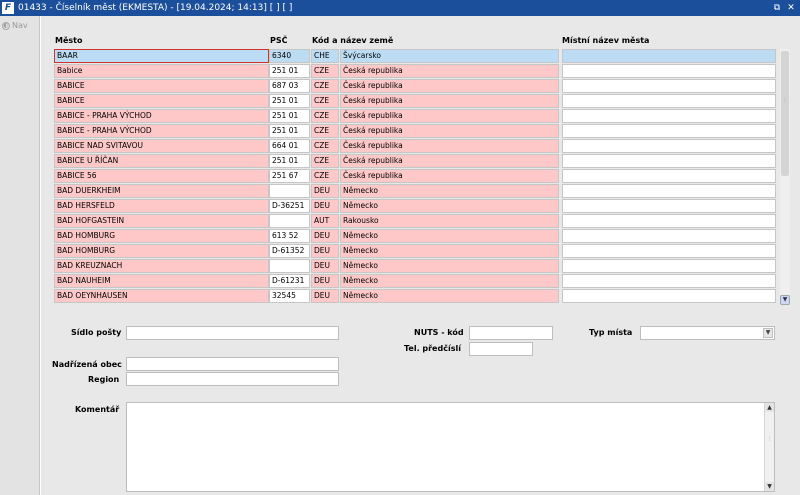 Image resolution: width=800 pixels, height=495 pixels. I want to click on country-name-cell: Rakousko, so click(449, 221).